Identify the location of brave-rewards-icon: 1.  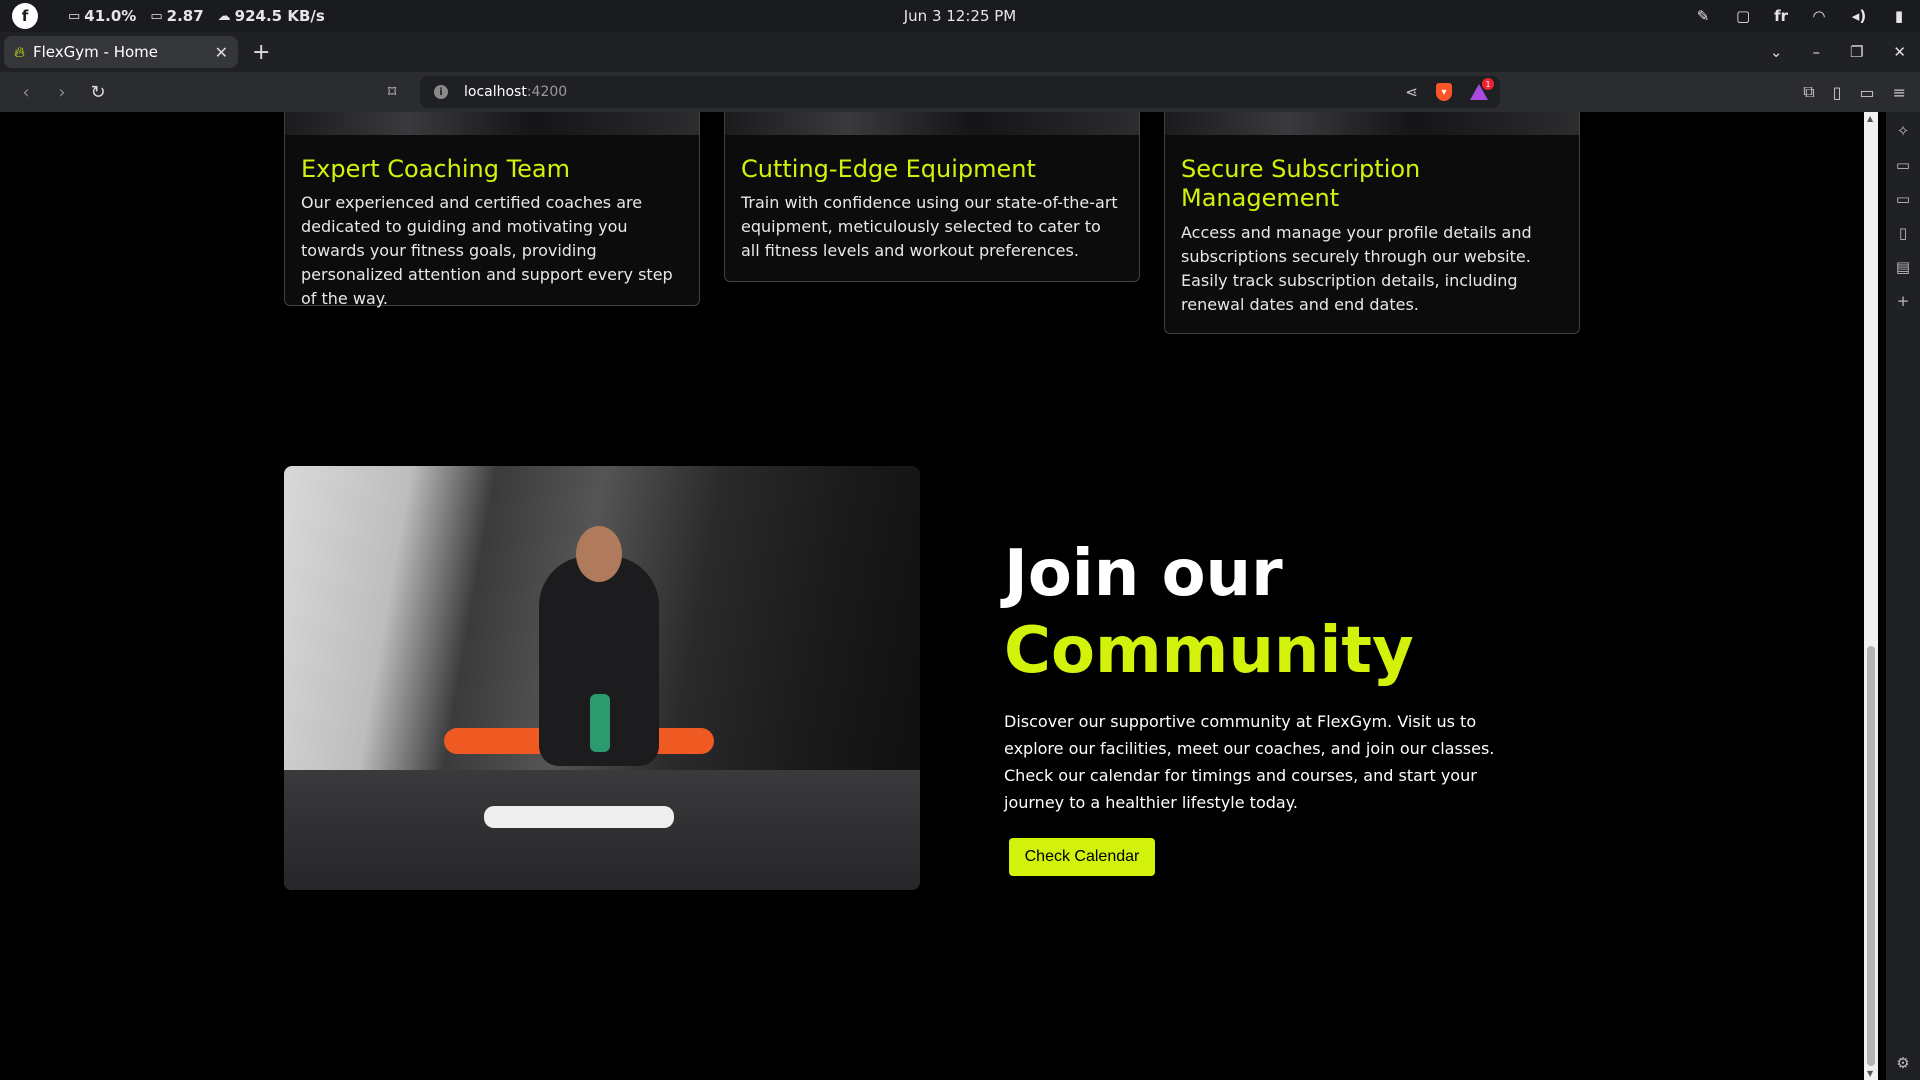
(1482, 89).